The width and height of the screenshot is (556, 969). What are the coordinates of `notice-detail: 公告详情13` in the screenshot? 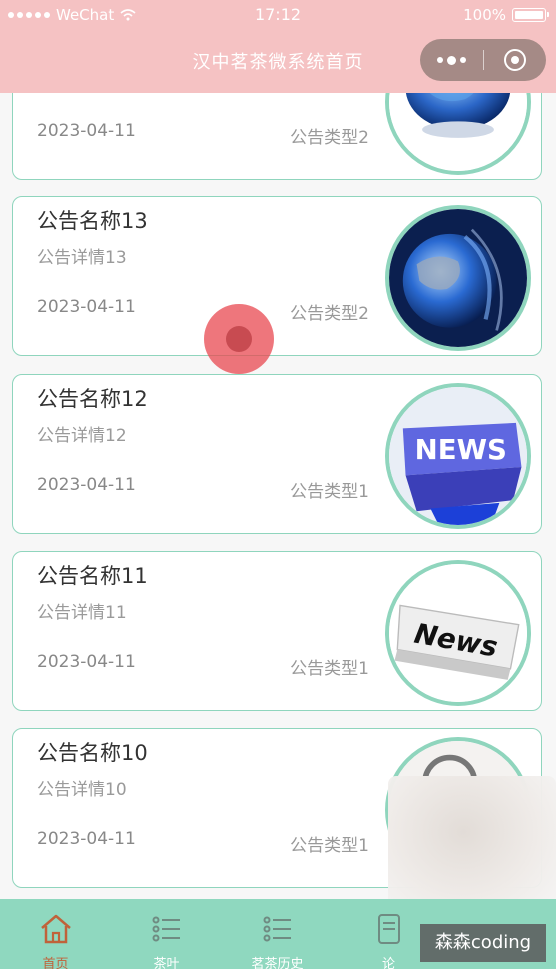 It's located at (82, 258).